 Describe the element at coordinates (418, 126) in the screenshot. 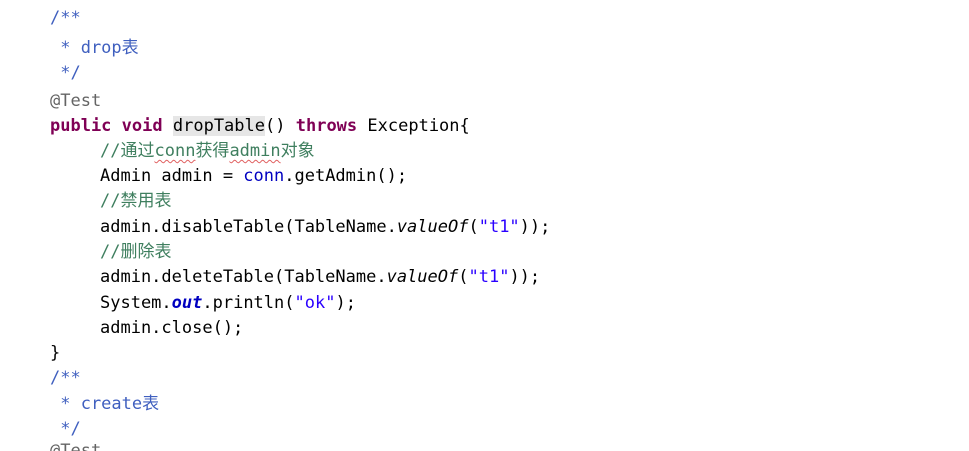

I see `exception-type: Exception{` at that location.